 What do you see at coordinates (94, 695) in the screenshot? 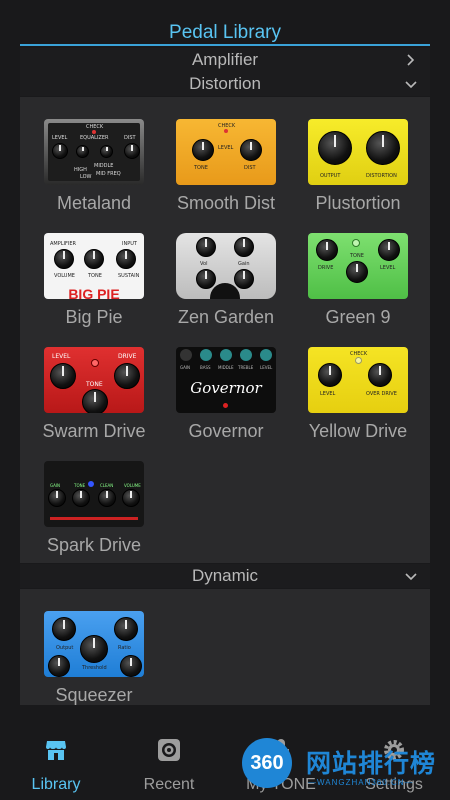
I see `pedal-name: Squeezer` at bounding box center [94, 695].